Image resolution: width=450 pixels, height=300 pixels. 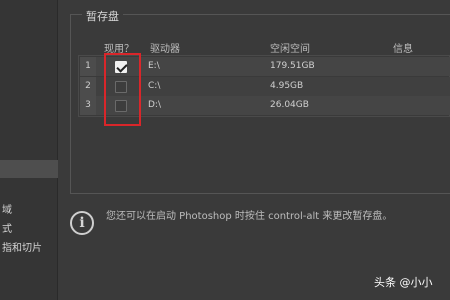 What do you see at coordinates (154, 66) in the screenshot?
I see `drive-cell: E:\` at bounding box center [154, 66].